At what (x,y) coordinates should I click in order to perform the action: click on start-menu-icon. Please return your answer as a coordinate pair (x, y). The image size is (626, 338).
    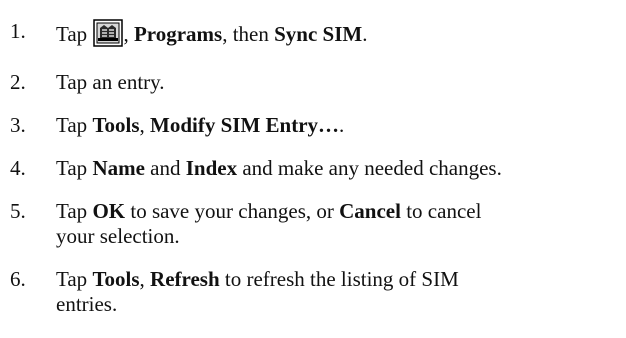
    Looking at the image, I should click on (108, 33).